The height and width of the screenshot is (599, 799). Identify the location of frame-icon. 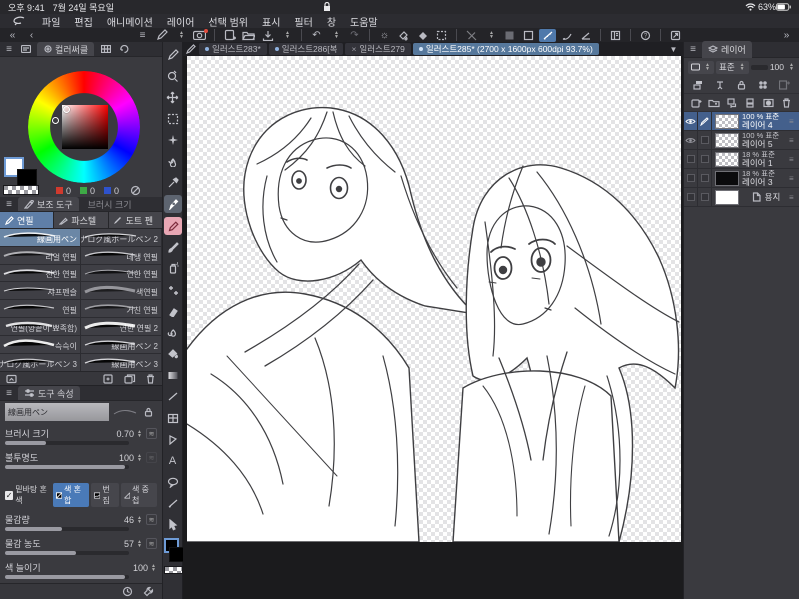
(528, 35).